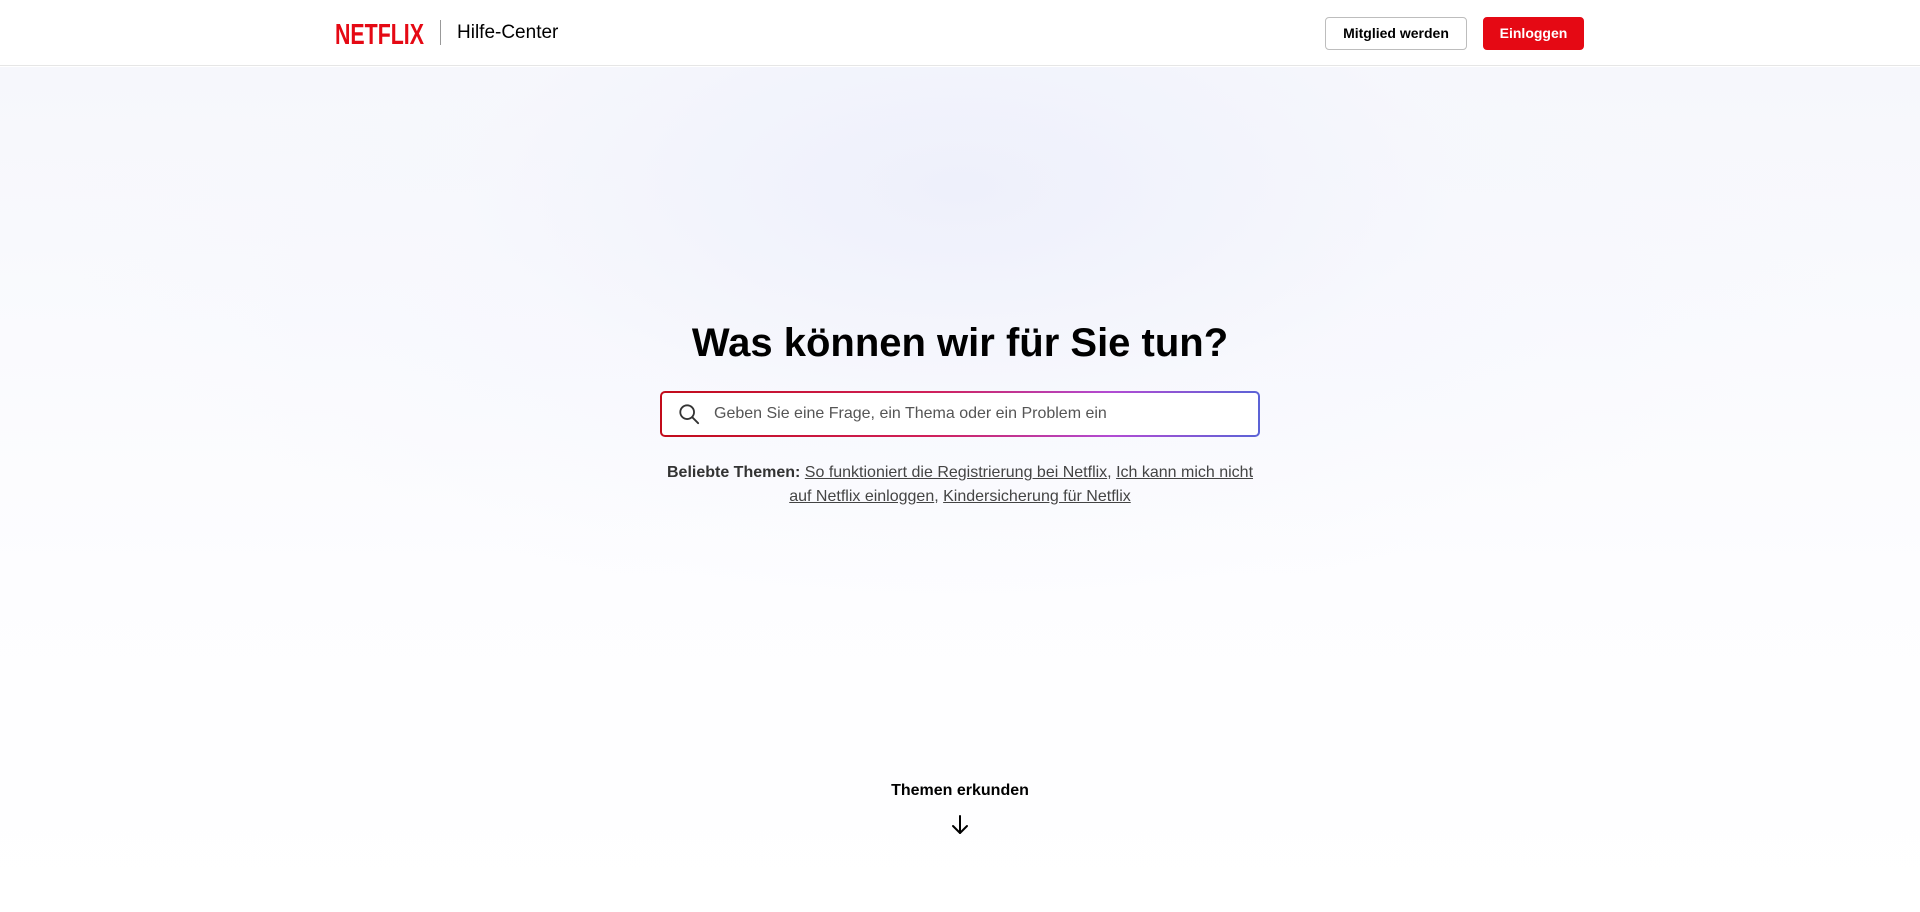  I want to click on netflix-wordmark: NETFLIX, so click(379, 33).